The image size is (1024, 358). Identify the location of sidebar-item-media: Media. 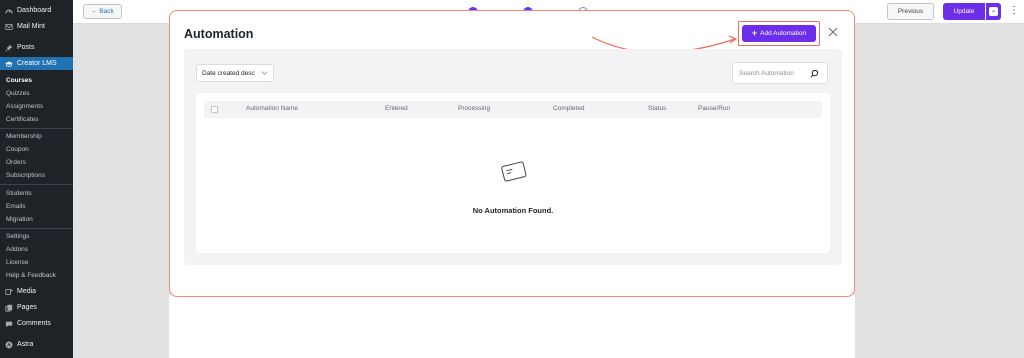
(36, 291).